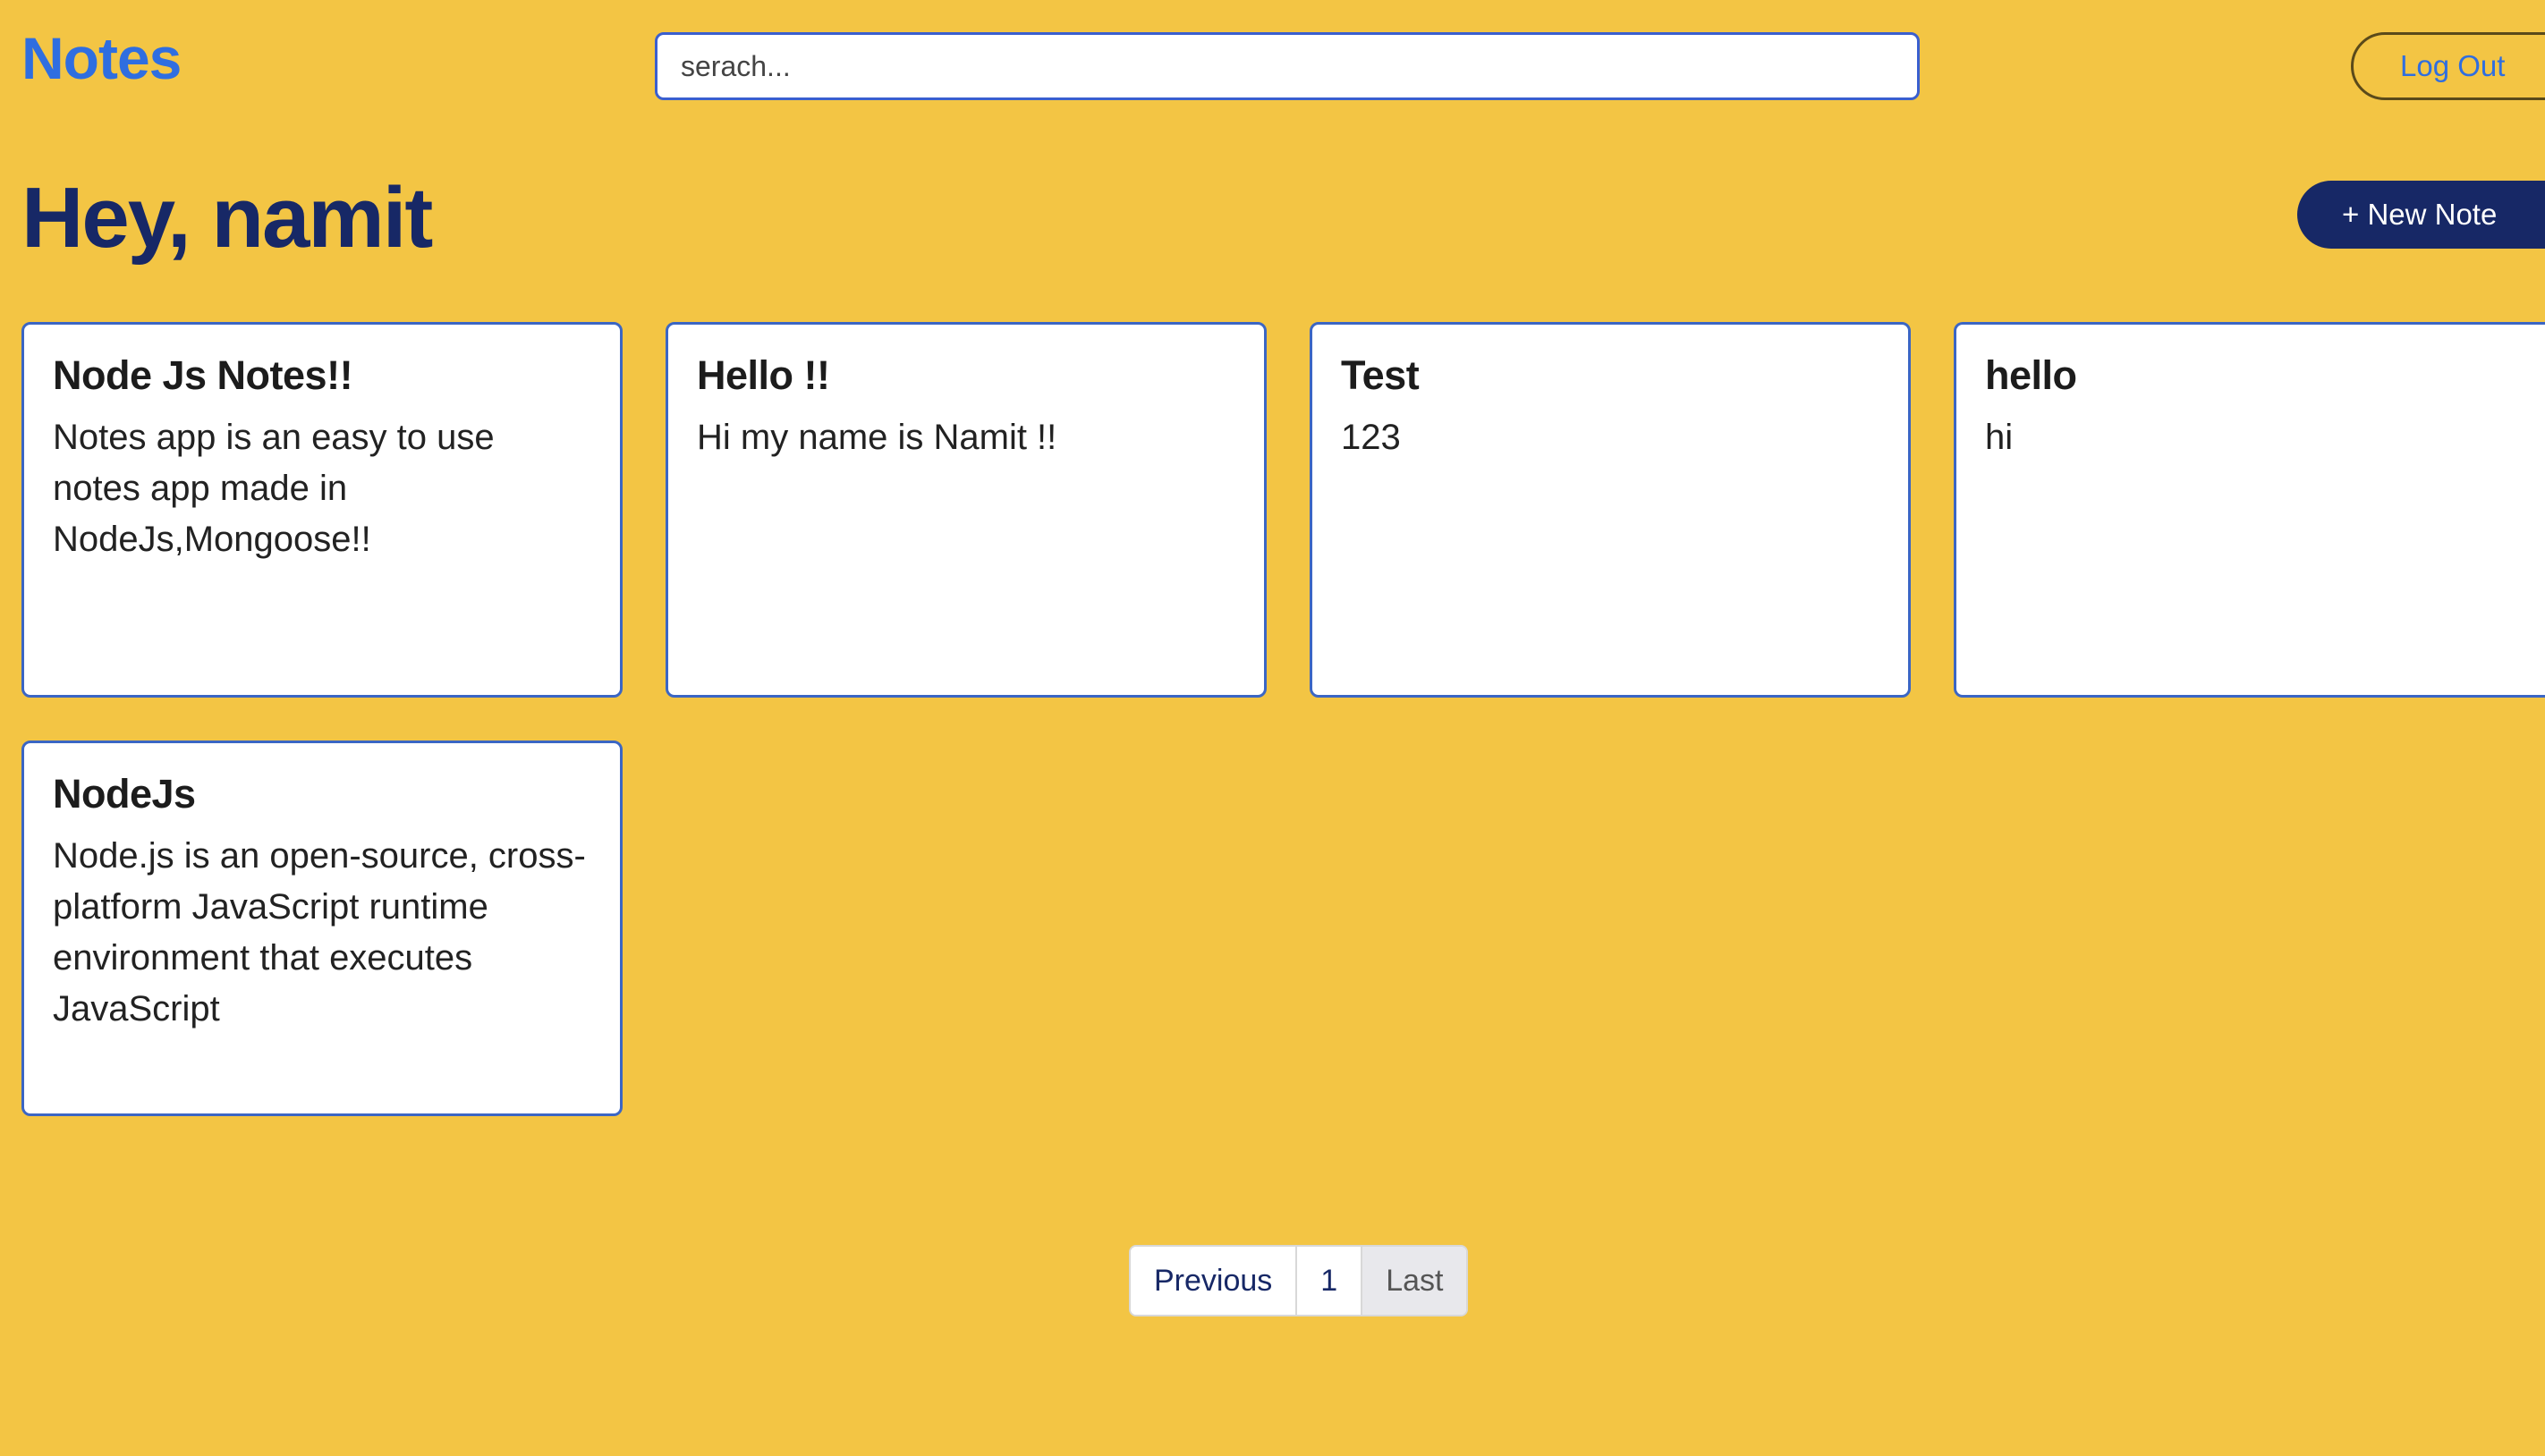 The height and width of the screenshot is (1456, 2545). I want to click on note-body: 123, so click(1371, 437).